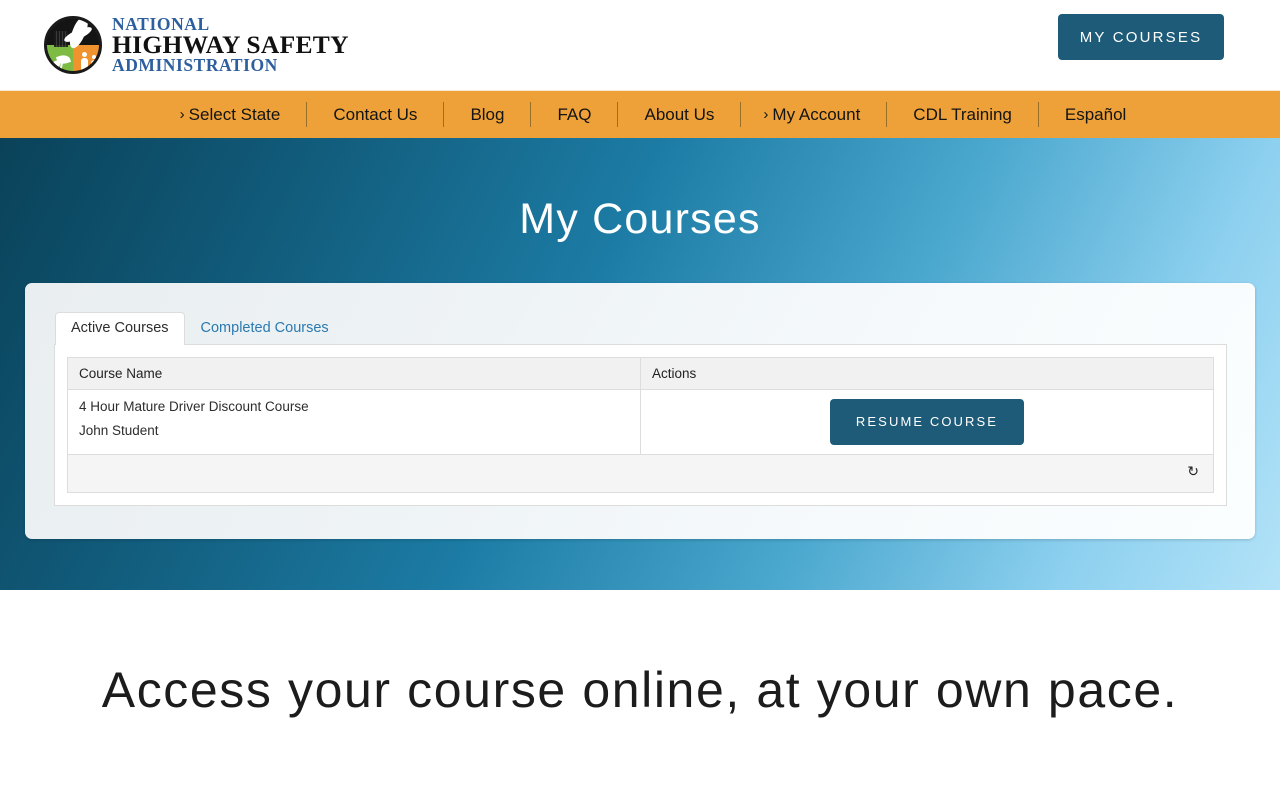 The image size is (1280, 804). I want to click on page-title: My Courses, so click(640, 219).